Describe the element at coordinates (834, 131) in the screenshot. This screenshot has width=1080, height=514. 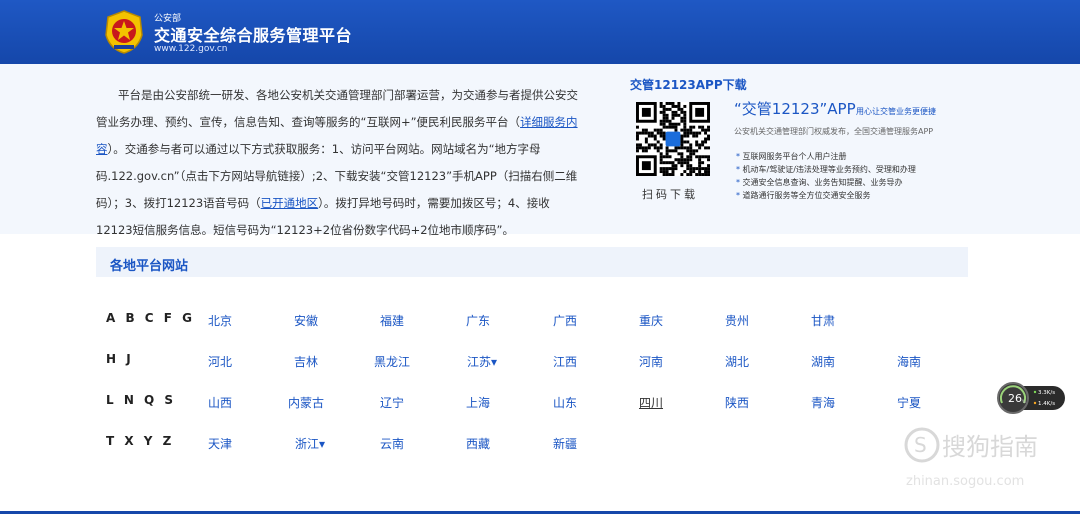
I see `app-description: 公安机关交通管理部门权威发布，全国交通管理服务APP` at that location.